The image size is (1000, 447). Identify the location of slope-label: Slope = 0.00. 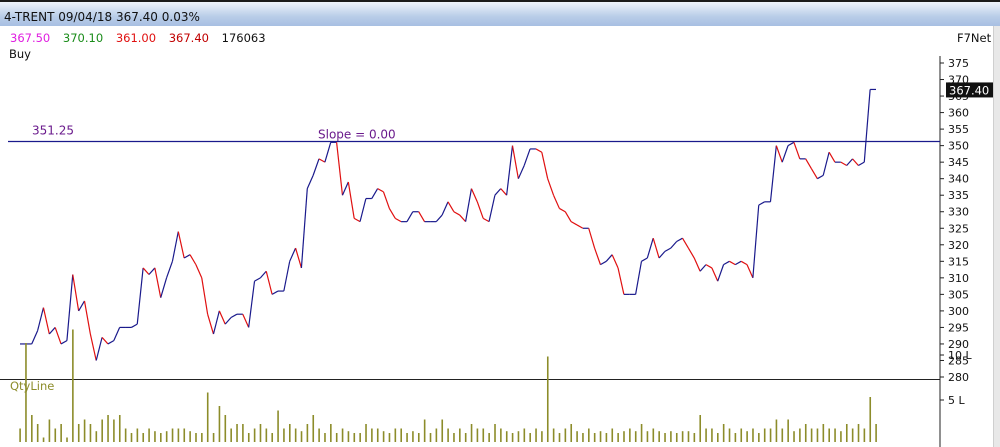
(357, 135).